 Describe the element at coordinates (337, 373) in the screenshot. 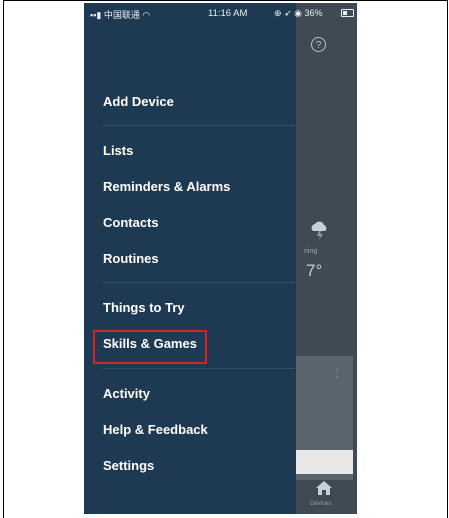

I see `more-options-icon: ⋮` at that location.